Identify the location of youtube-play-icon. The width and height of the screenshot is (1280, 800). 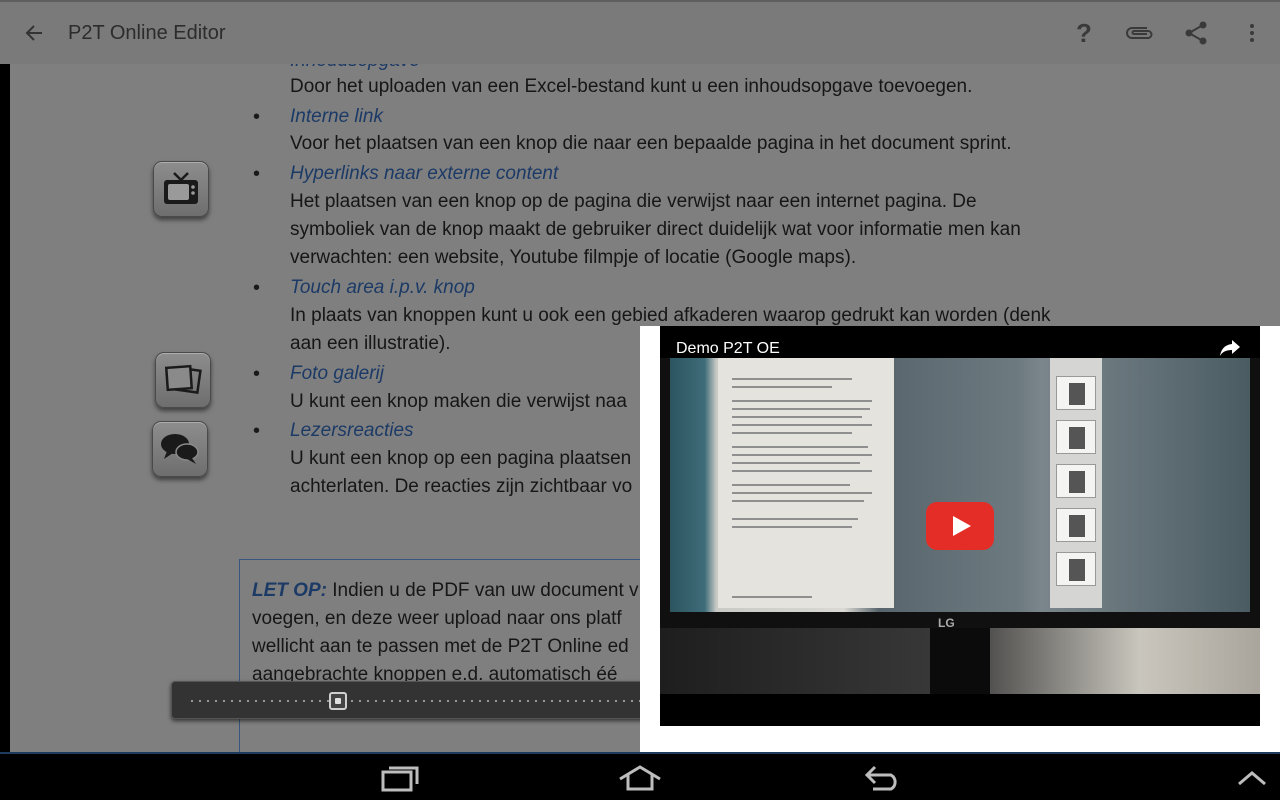
(960, 526).